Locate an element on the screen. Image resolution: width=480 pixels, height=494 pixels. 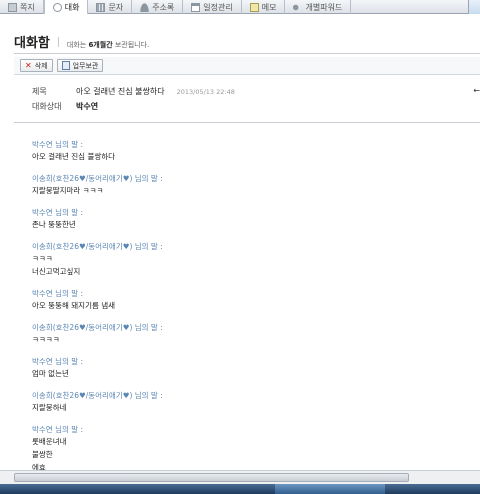
message-line: 존나 뚱뚱한년 is located at coordinates (54, 224).